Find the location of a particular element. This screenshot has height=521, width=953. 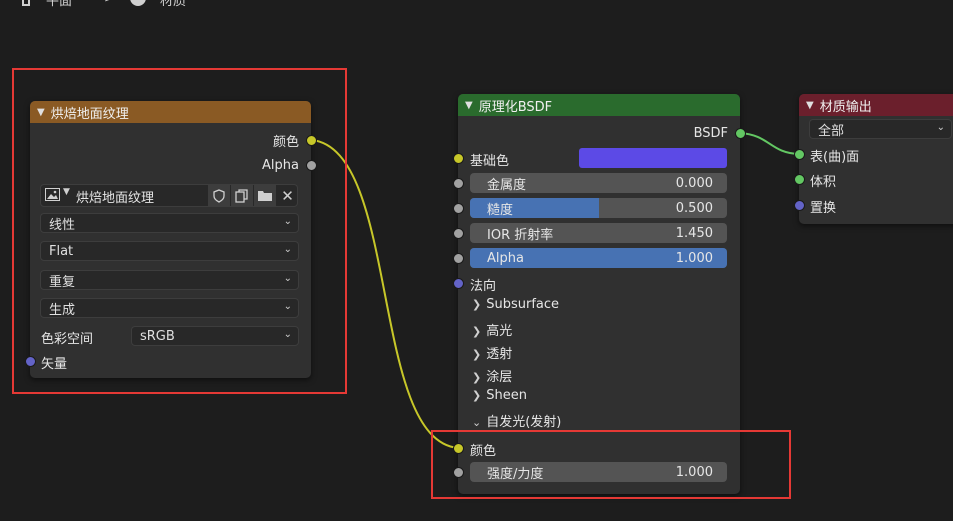

ior-field: IOR 折射率 1.450 is located at coordinates (598, 233).